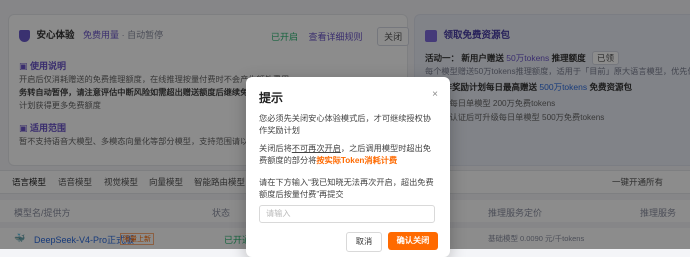 This screenshot has width=690, height=257. Describe the element at coordinates (435, 94) in the screenshot. I see `close-icon: ×` at that location.